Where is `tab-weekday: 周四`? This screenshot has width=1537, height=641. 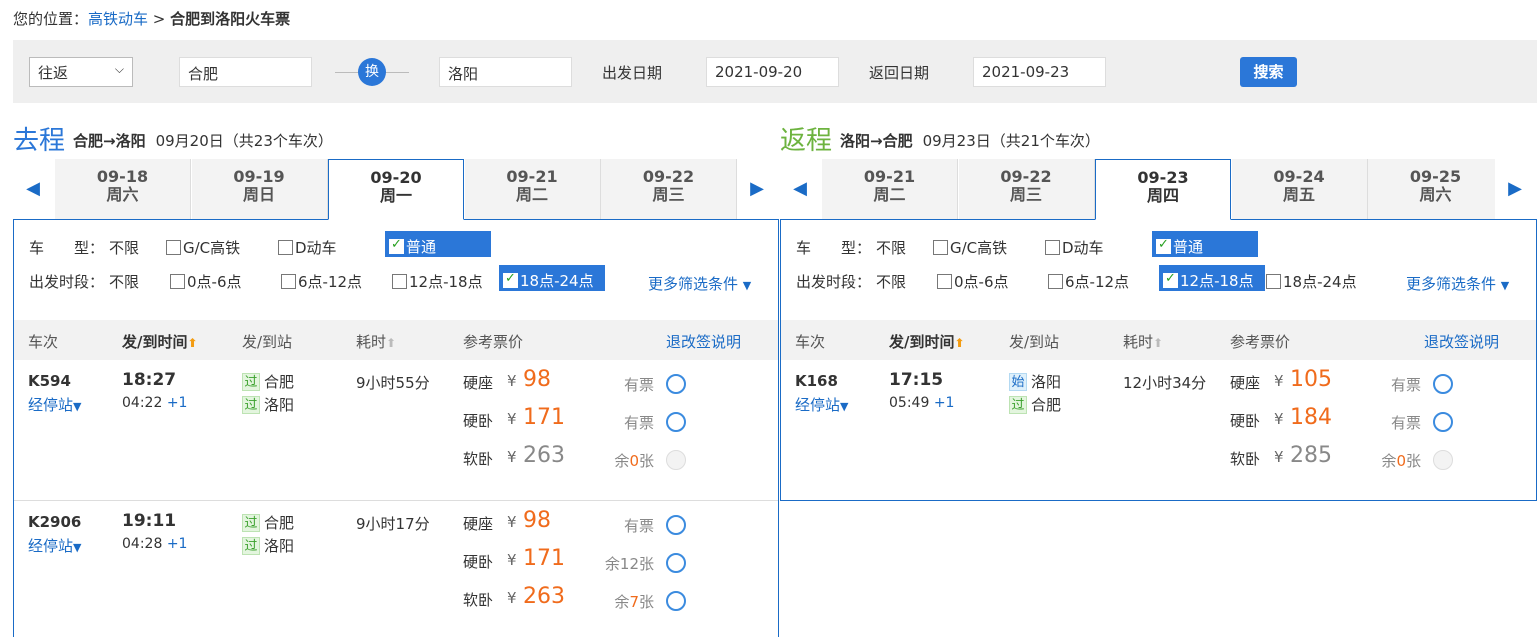 tab-weekday: 周四 is located at coordinates (1162, 195).